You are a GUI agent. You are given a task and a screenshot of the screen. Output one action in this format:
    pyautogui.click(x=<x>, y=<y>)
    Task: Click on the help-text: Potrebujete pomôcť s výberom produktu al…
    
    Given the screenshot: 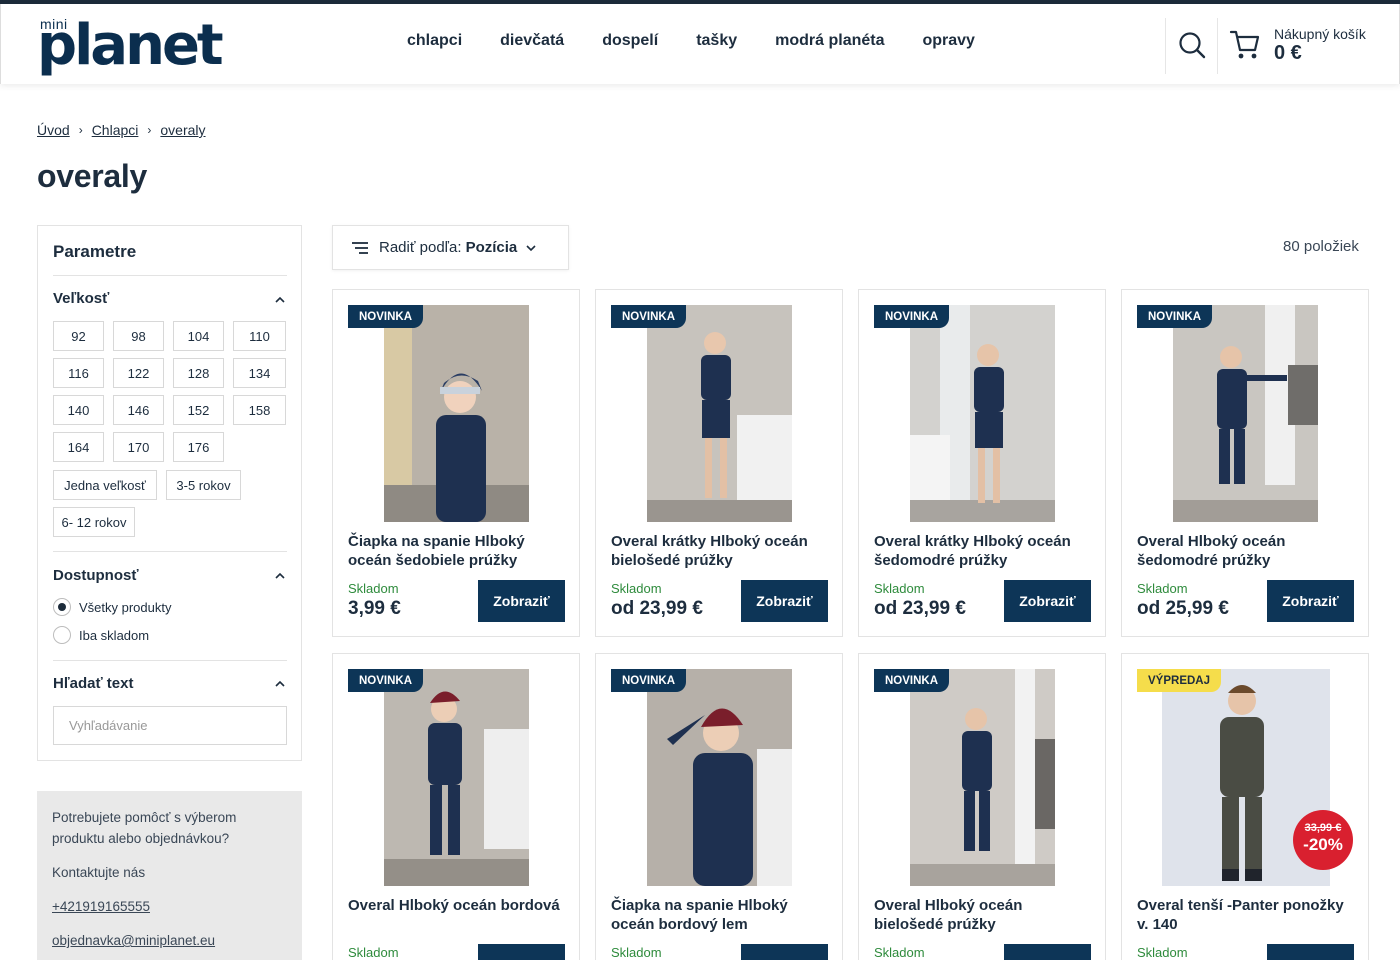 What is the action you would take?
    pyautogui.click(x=144, y=828)
    